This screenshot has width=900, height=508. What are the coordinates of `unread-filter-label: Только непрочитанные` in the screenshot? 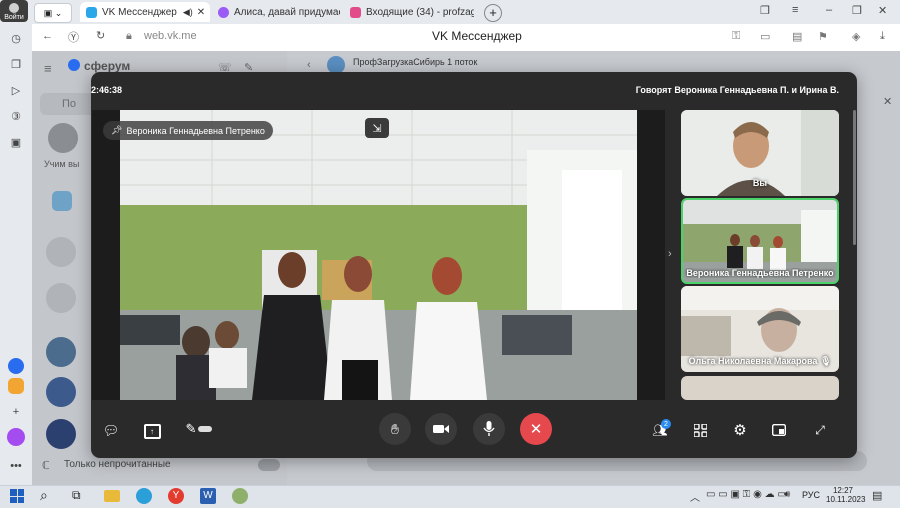 It's located at (117, 464).